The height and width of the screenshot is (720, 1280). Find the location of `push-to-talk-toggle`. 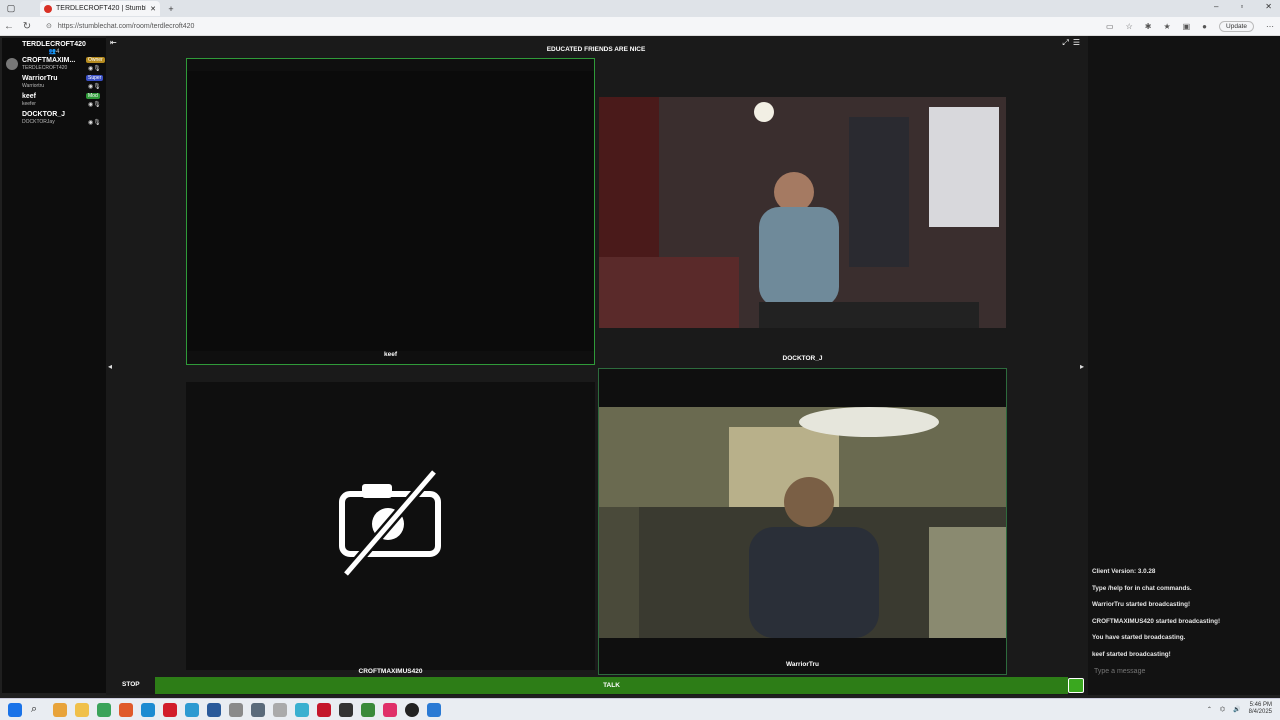

push-to-talk-toggle is located at coordinates (1076, 685).